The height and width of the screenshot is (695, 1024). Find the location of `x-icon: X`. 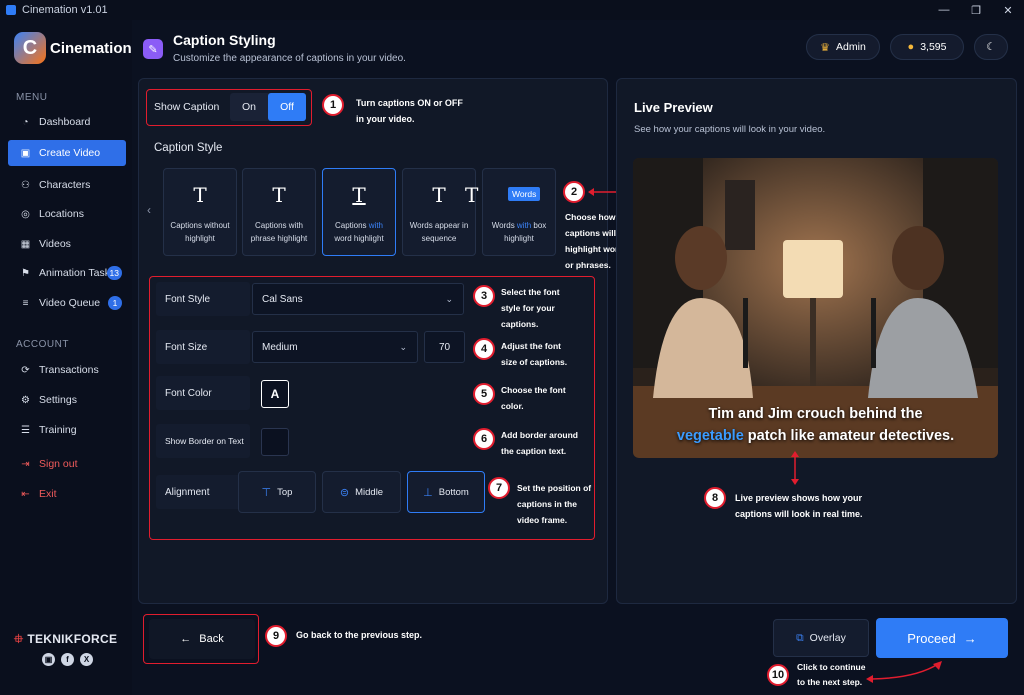

x-icon: X is located at coordinates (86, 659).